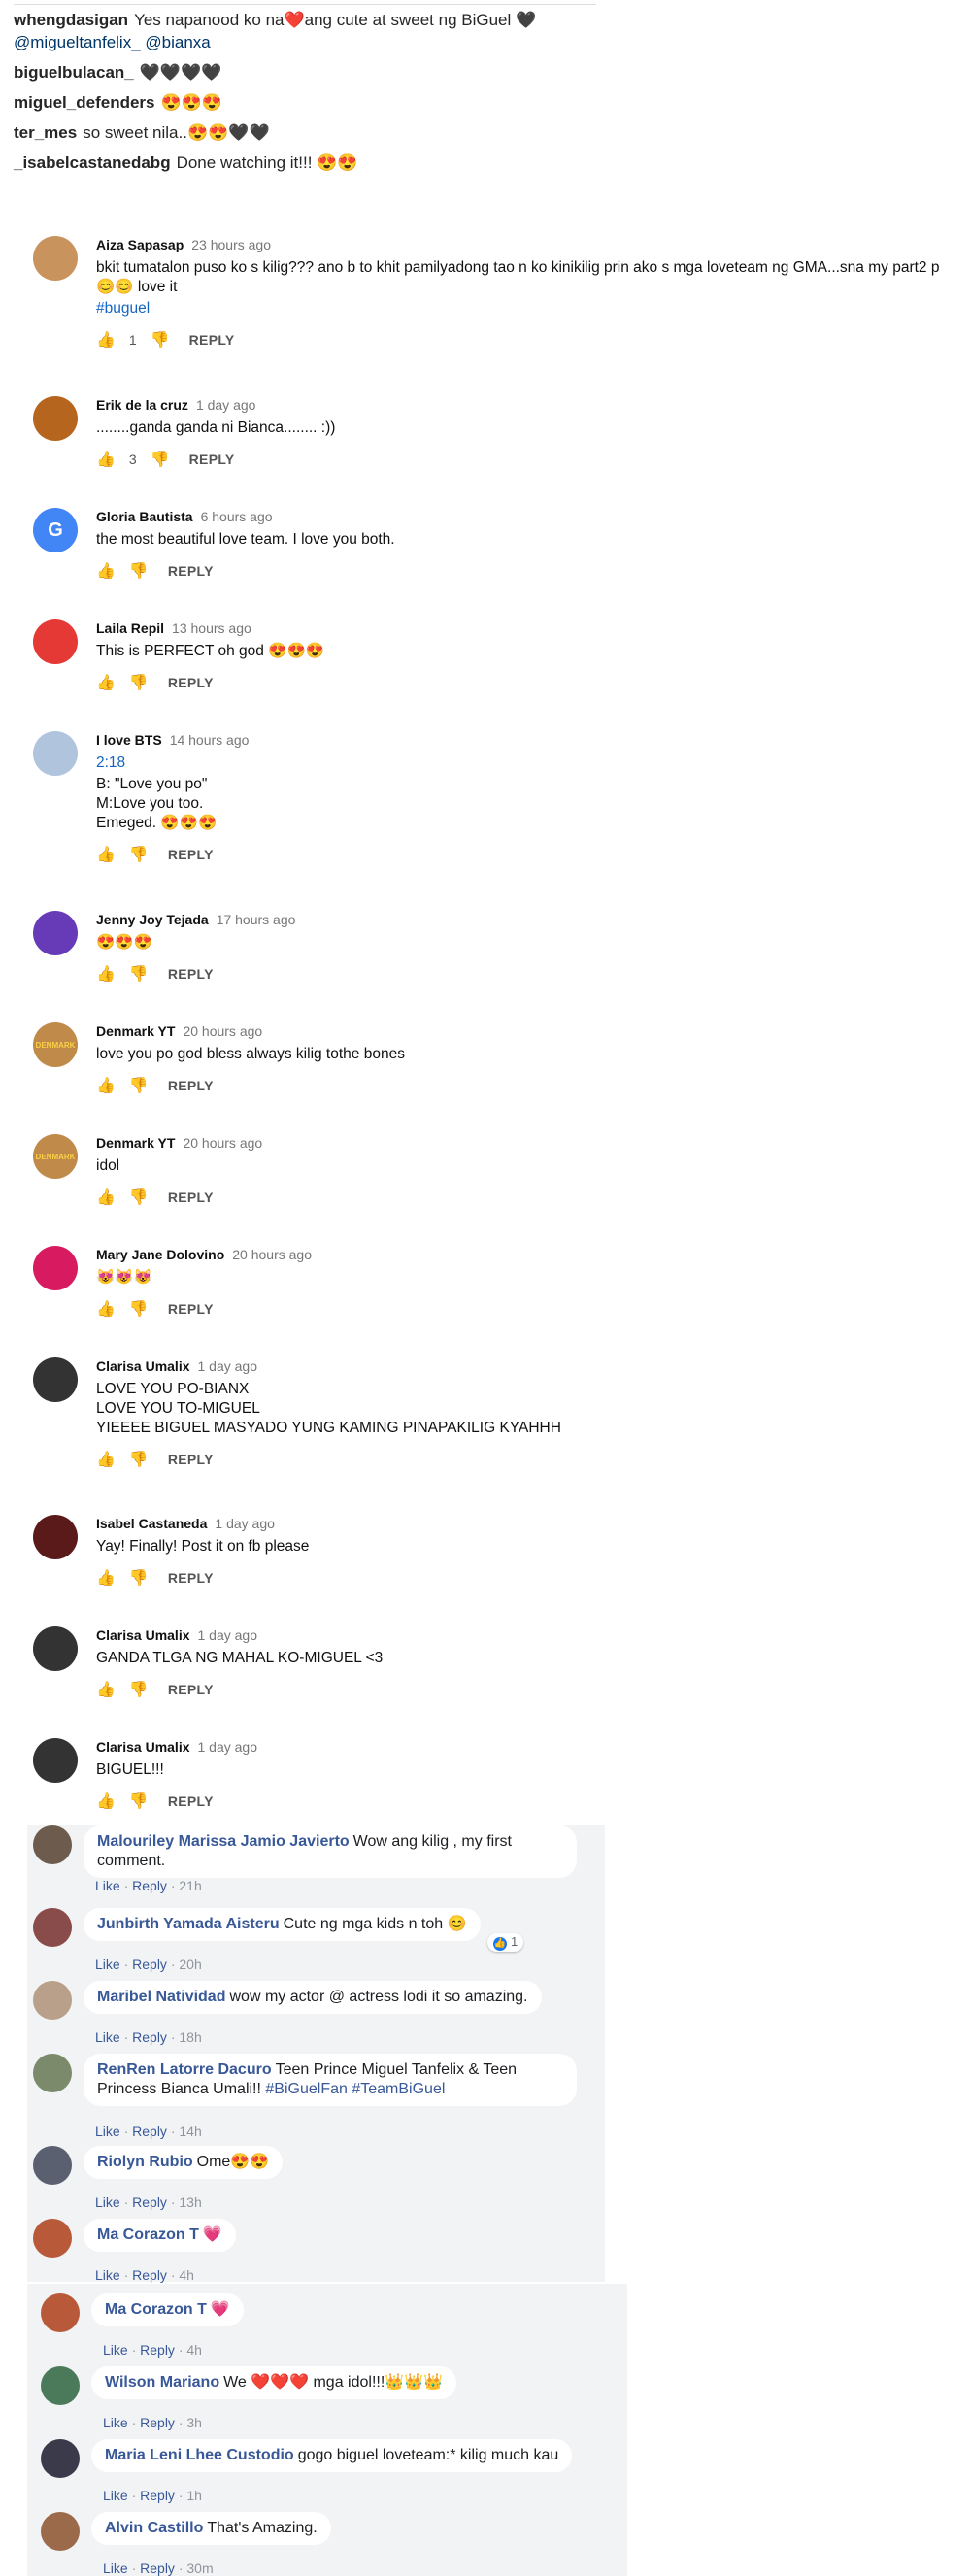  Describe the element at coordinates (142, 405) in the screenshot. I see `author-name: Erik de la cruz` at that location.